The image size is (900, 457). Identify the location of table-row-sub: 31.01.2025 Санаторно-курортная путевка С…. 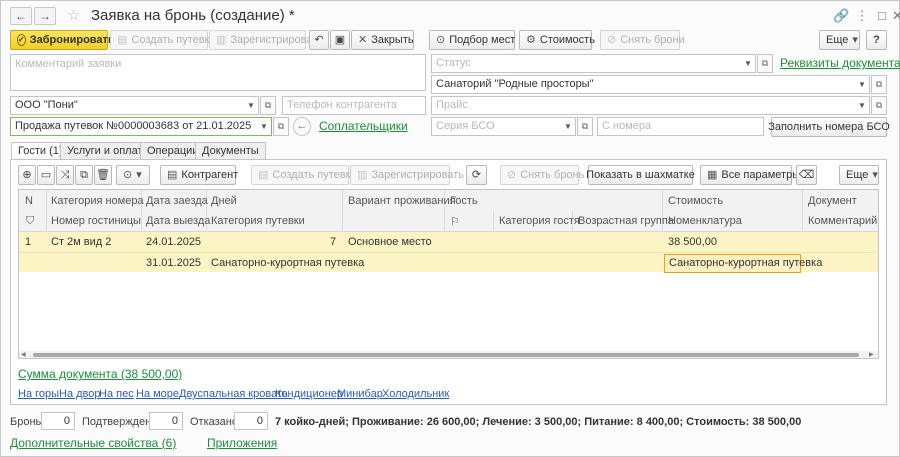
(448, 262).